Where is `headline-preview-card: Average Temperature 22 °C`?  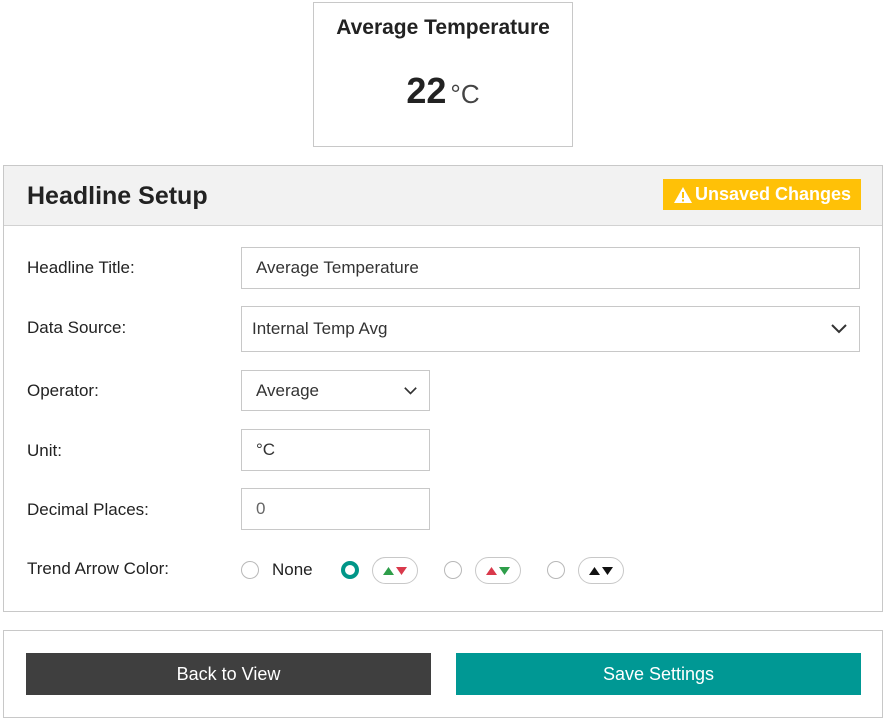 headline-preview-card: Average Temperature 22 °C is located at coordinates (443, 74).